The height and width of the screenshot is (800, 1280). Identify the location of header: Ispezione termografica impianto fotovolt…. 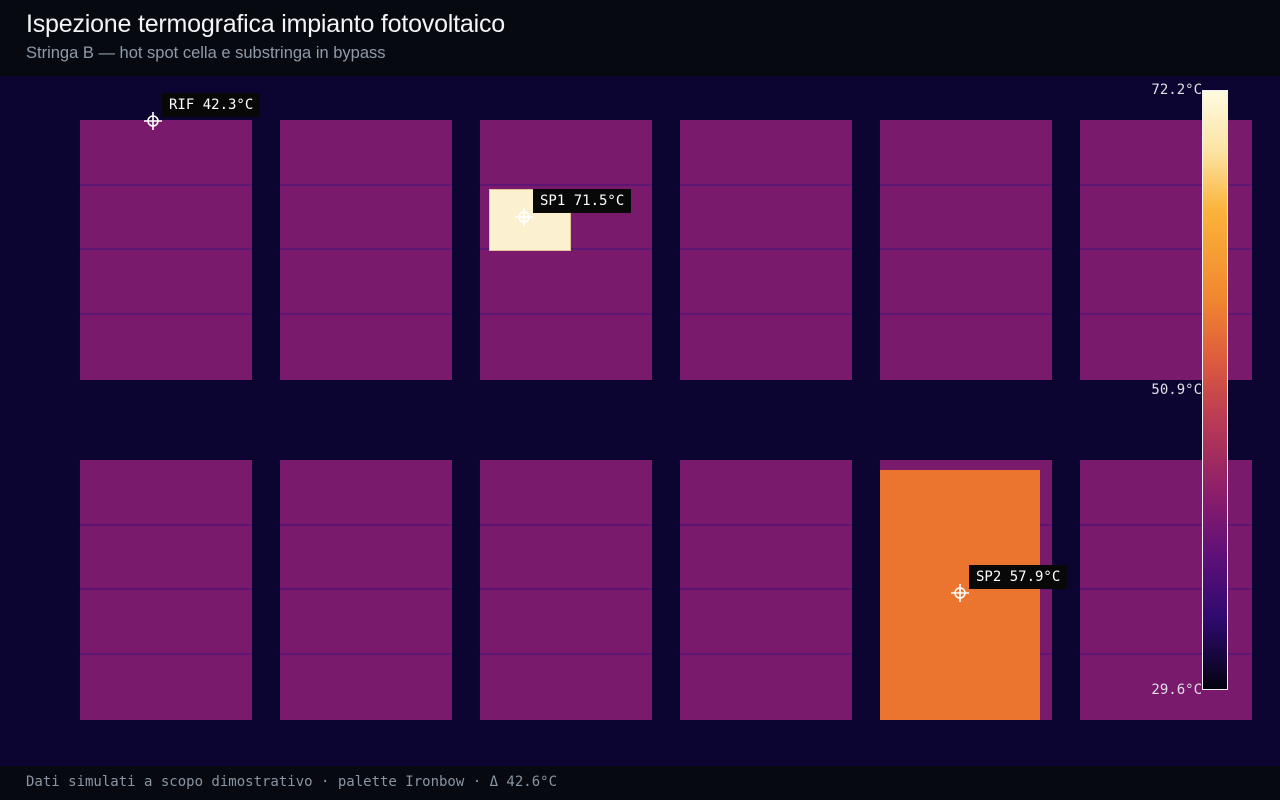
(640, 38).